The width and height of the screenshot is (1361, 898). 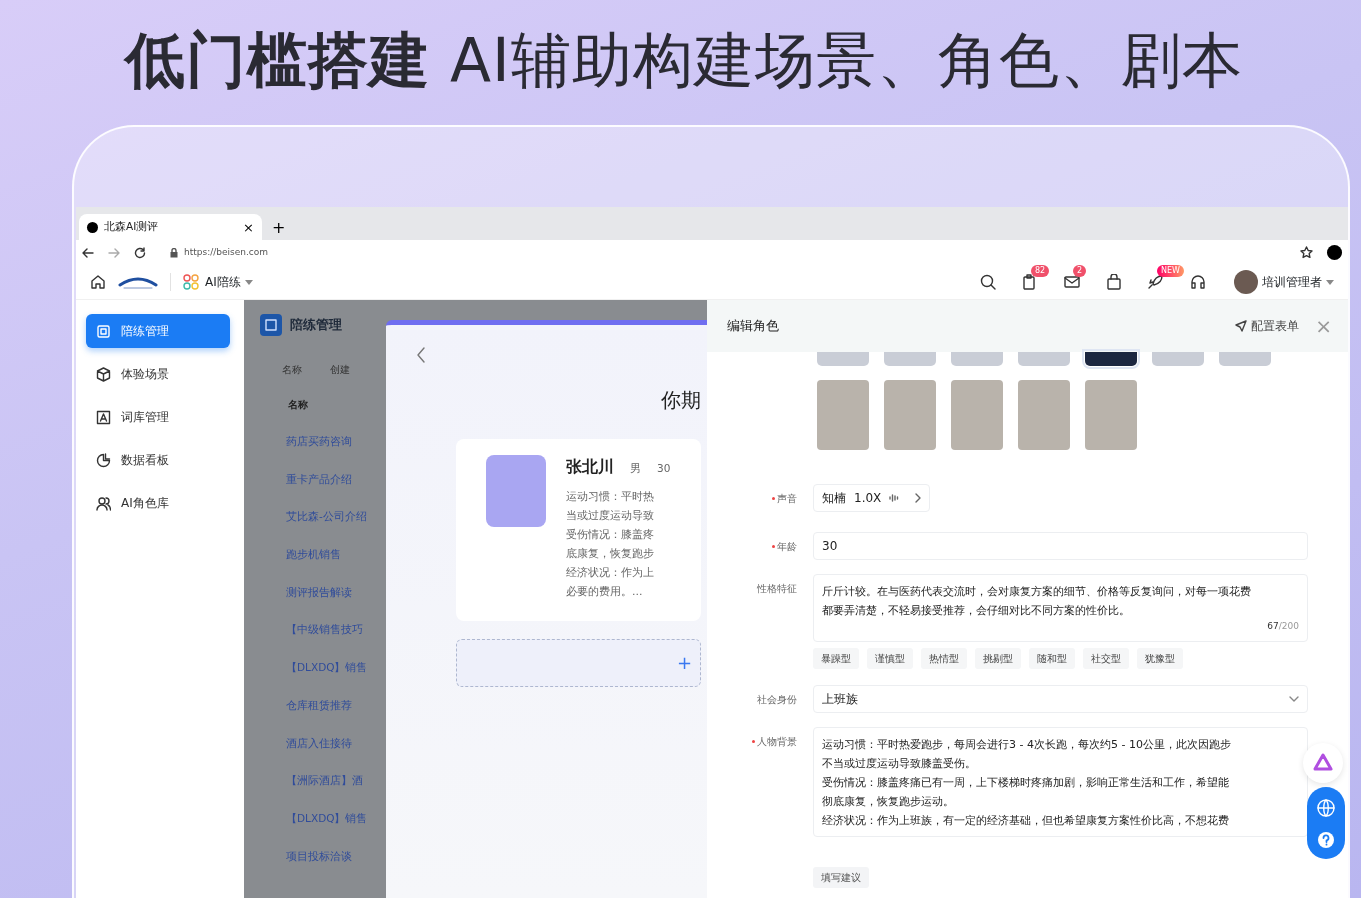 What do you see at coordinates (1106, 658) in the screenshot?
I see `tag-chip: 社交型` at bounding box center [1106, 658].